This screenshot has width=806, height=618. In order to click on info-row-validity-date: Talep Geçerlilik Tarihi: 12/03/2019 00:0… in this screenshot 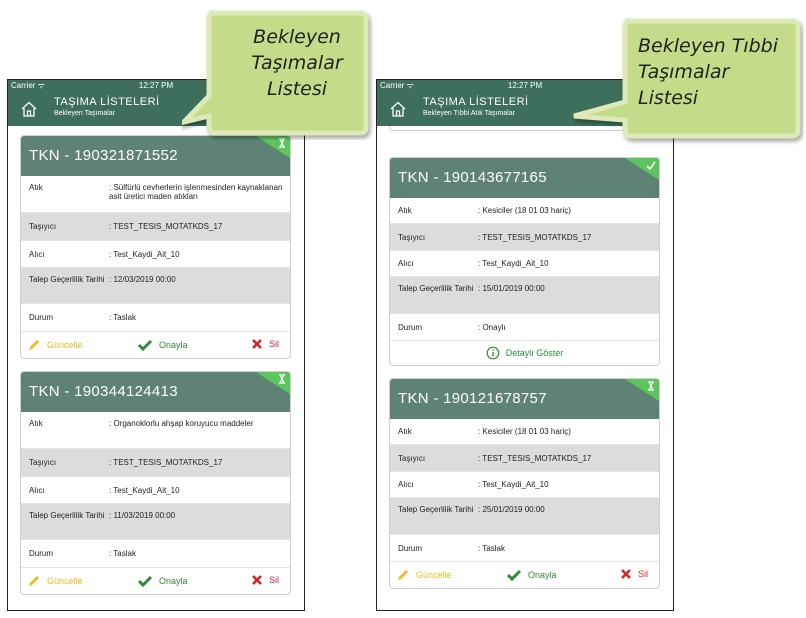, I will do `click(155, 286)`.